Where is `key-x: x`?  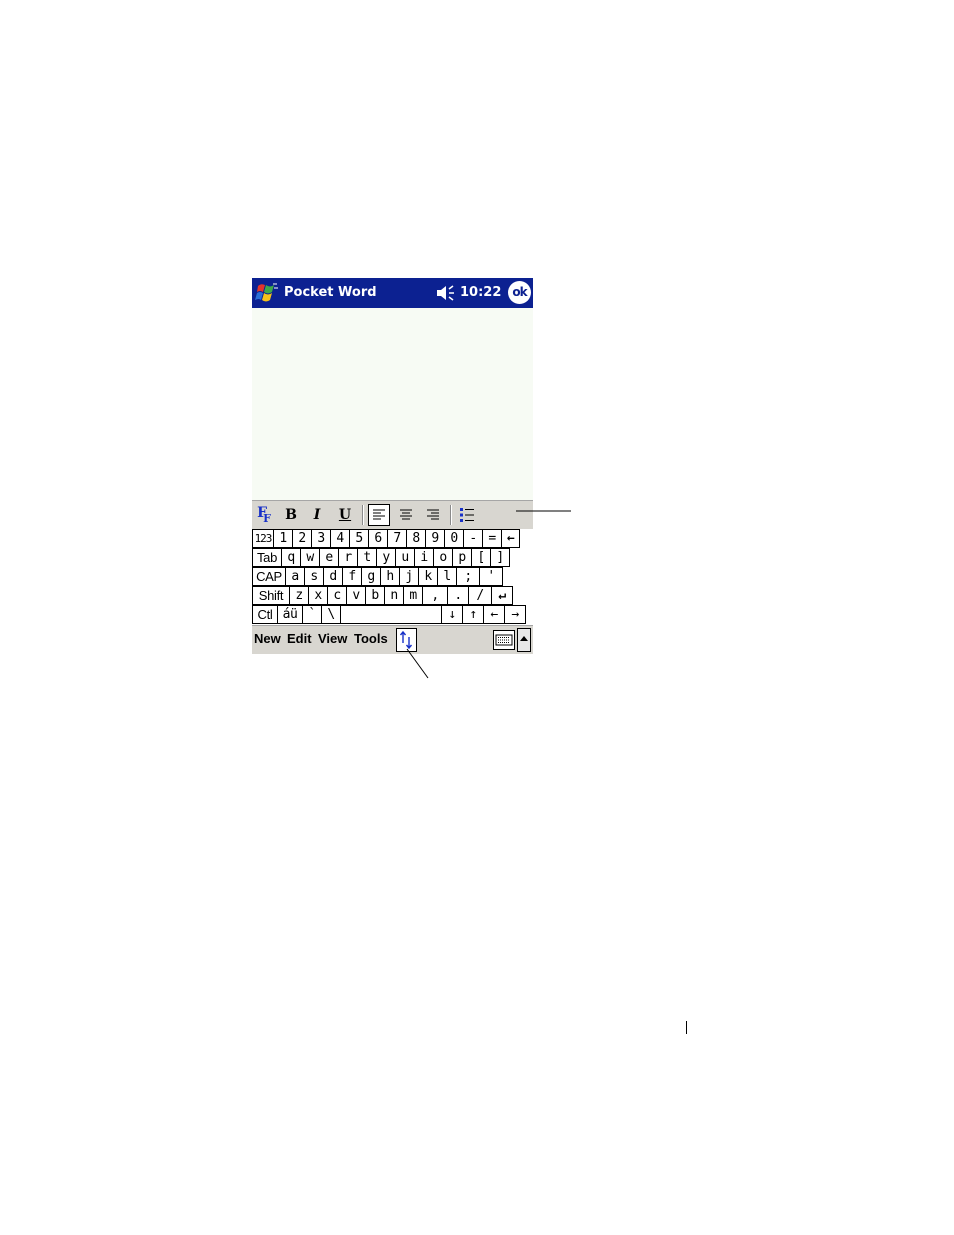 key-x: x is located at coordinates (318, 595).